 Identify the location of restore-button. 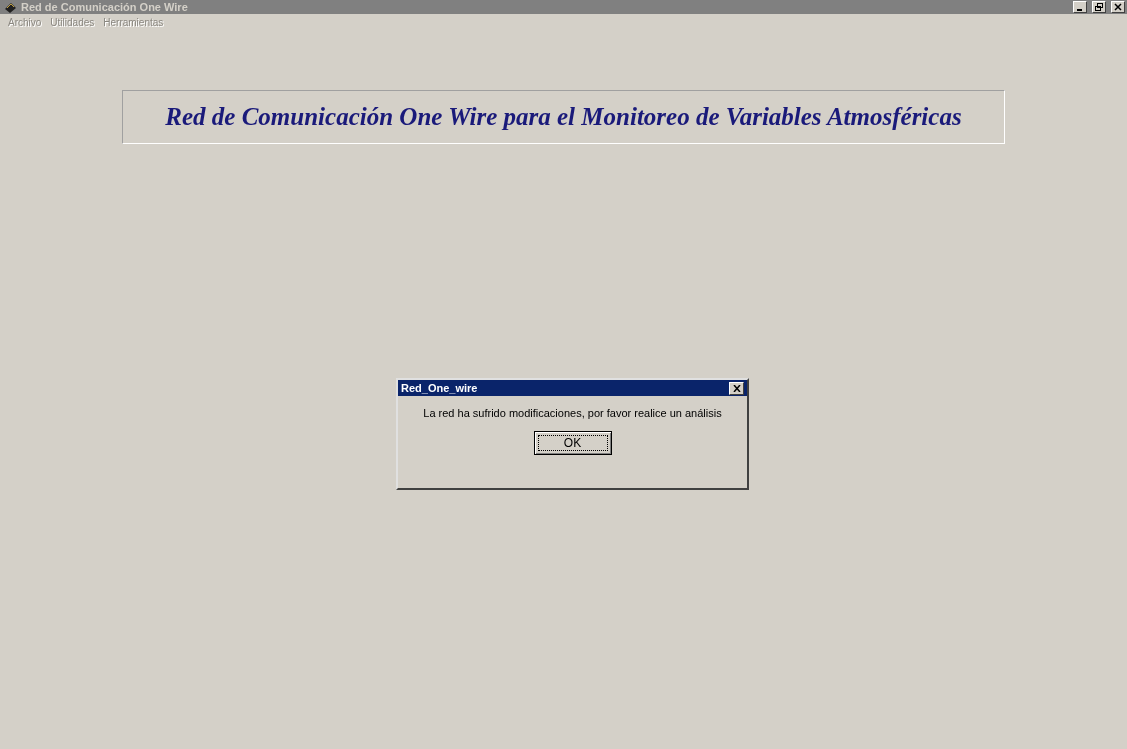
(1099, 7).